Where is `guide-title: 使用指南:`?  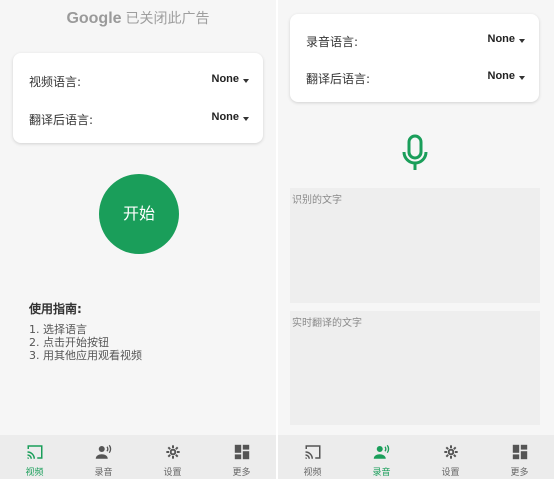 guide-title: 使用指南: is located at coordinates (55, 309).